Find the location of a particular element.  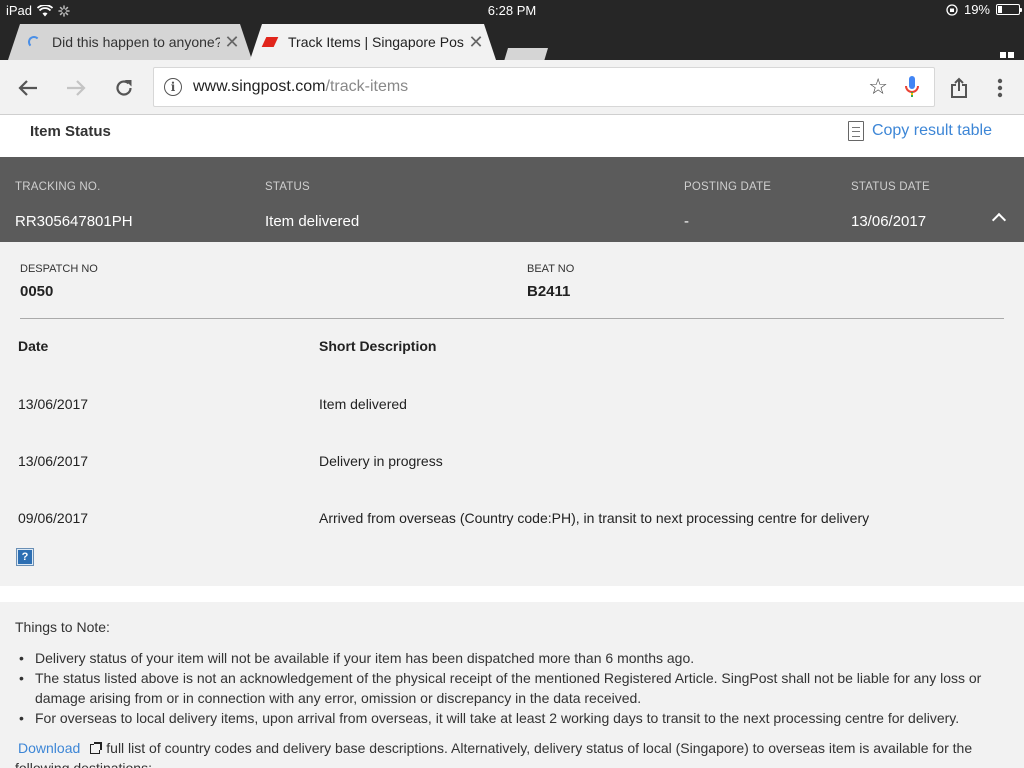

site-info-icon: i is located at coordinates (173, 87).